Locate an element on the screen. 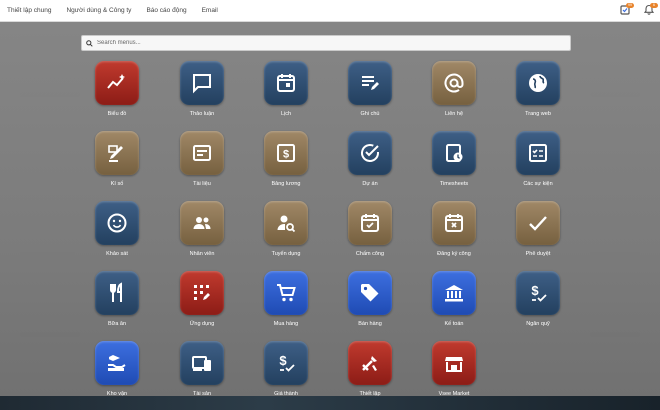  app-label: Nhân viên is located at coordinates (202, 254).